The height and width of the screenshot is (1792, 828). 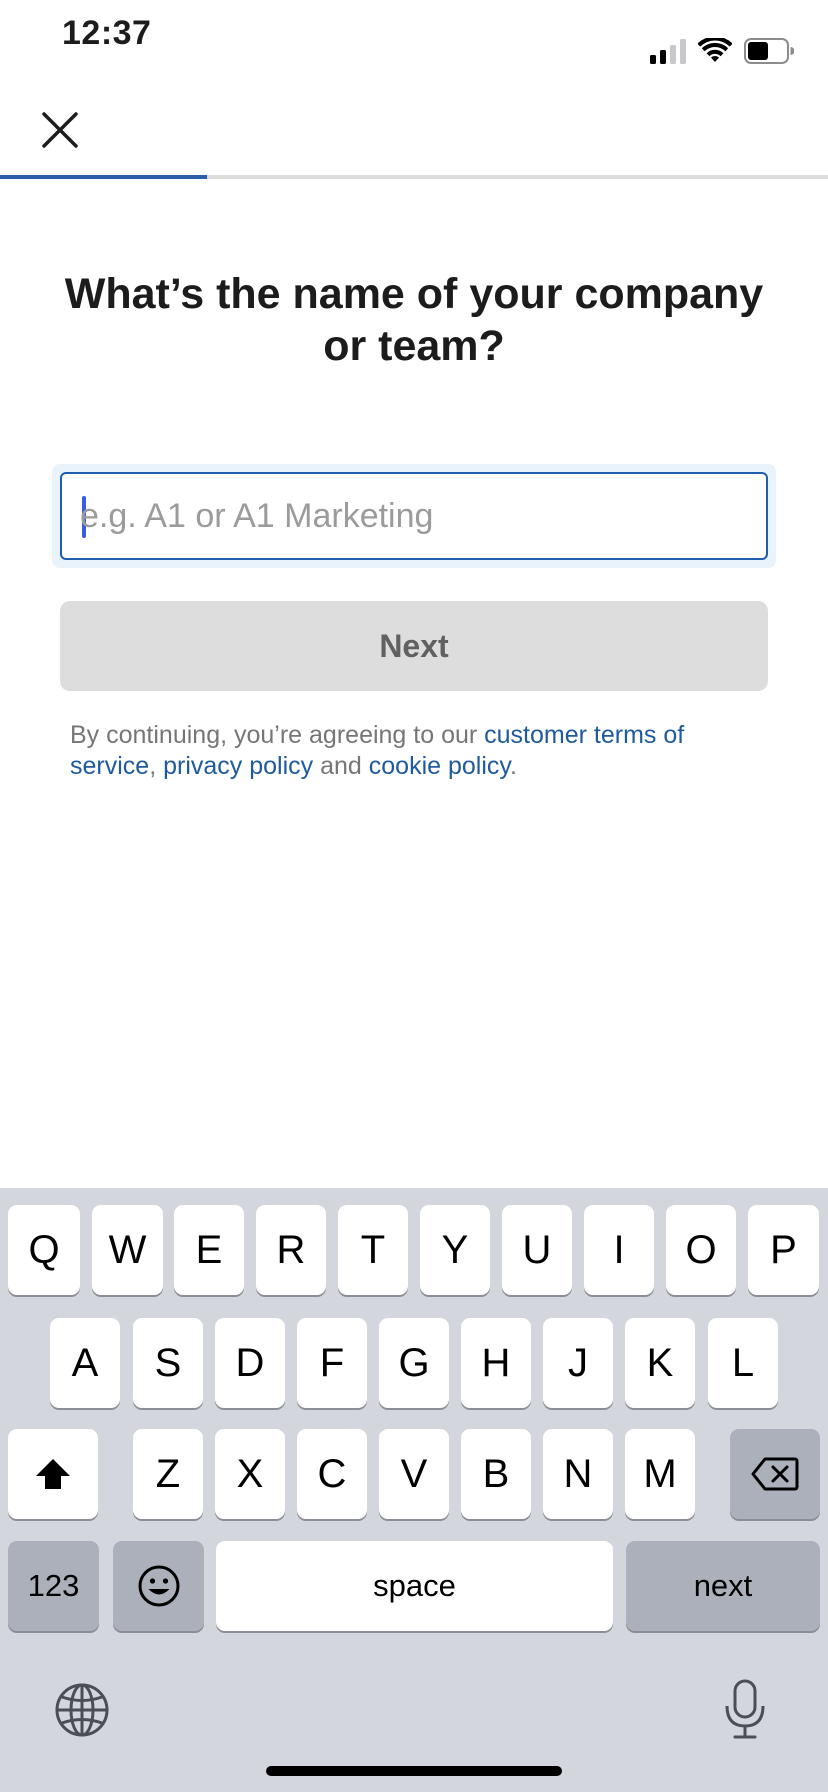 What do you see at coordinates (250, 1363) in the screenshot?
I see `key-d: D` at bounding box center [250, 1363].